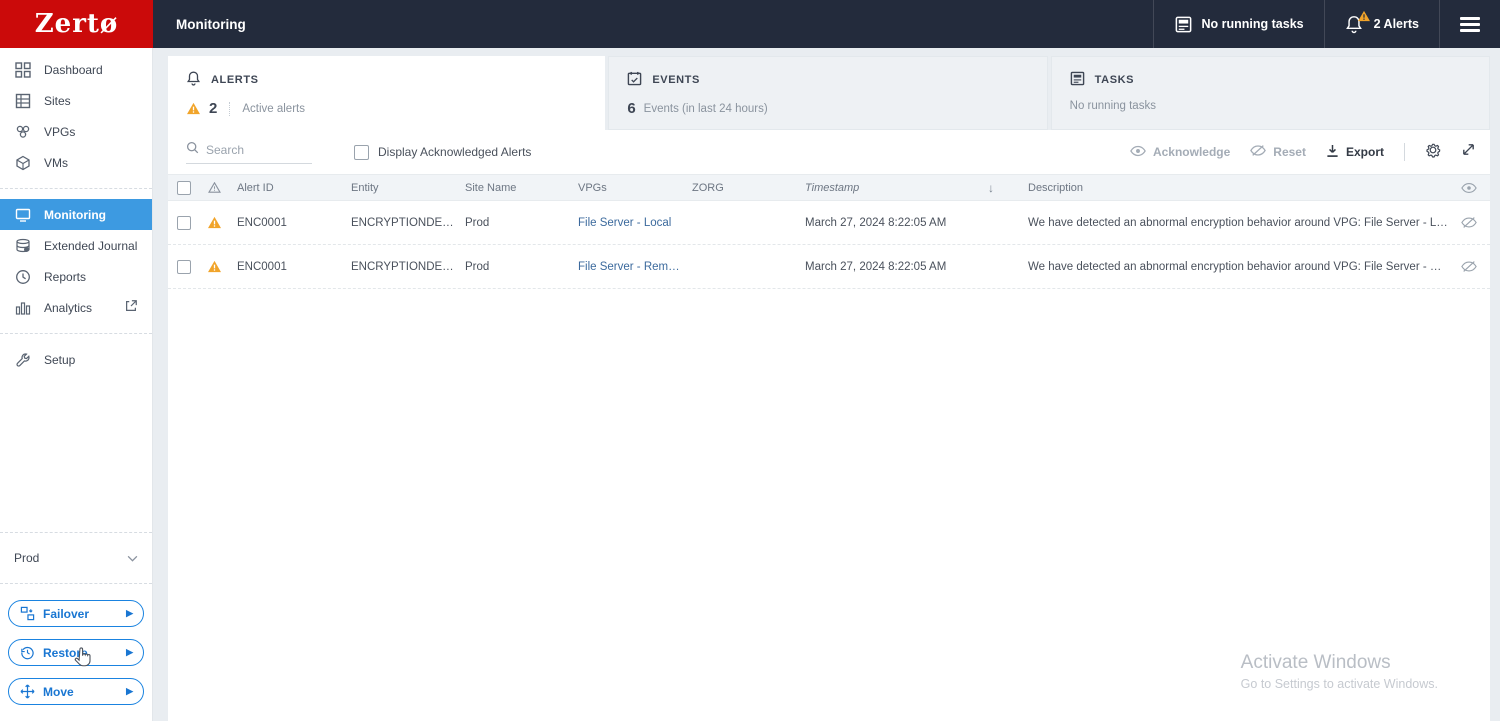 The height and width of the screenshot is (721, 1500). What do you see at coordinates (76, 691) in the screenshot?
I see `move-button: Move ▶` at bounding box center [76, 691].